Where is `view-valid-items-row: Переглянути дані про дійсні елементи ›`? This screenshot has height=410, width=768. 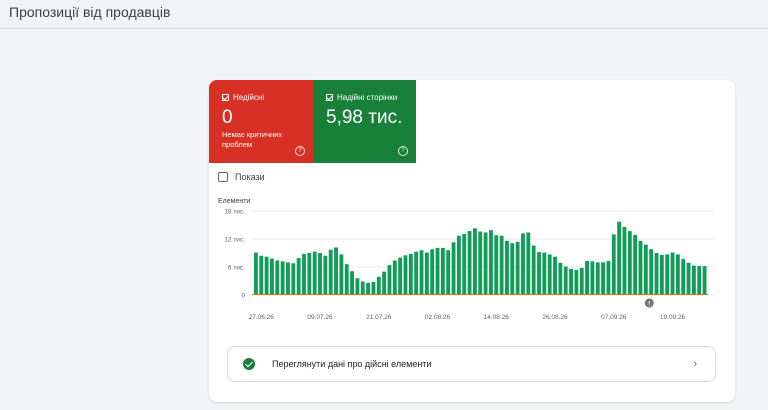
view-valid-items-row: Переглянути дані про дійсні елементи › is located at coordinates (471, 364).